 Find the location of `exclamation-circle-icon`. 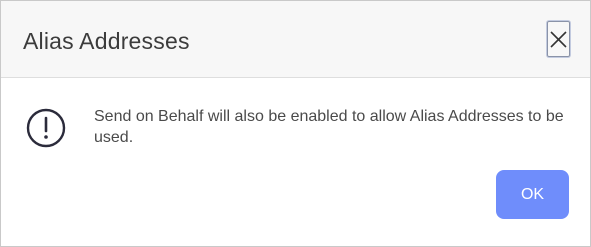

exclamation-circle-icon is located at coordinates (46, 128).